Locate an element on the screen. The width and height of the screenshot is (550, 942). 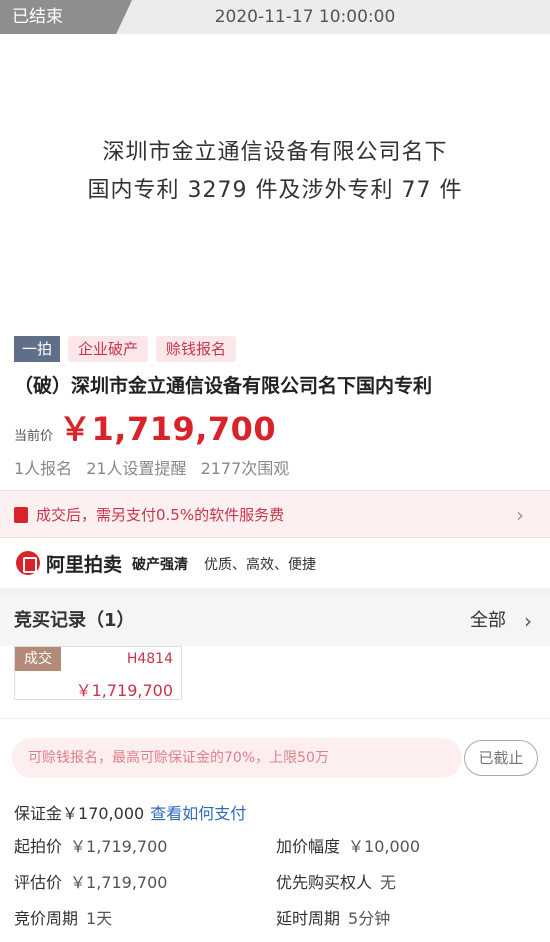
start-price-label: 起拍价 is located at coordinates (38, 846).